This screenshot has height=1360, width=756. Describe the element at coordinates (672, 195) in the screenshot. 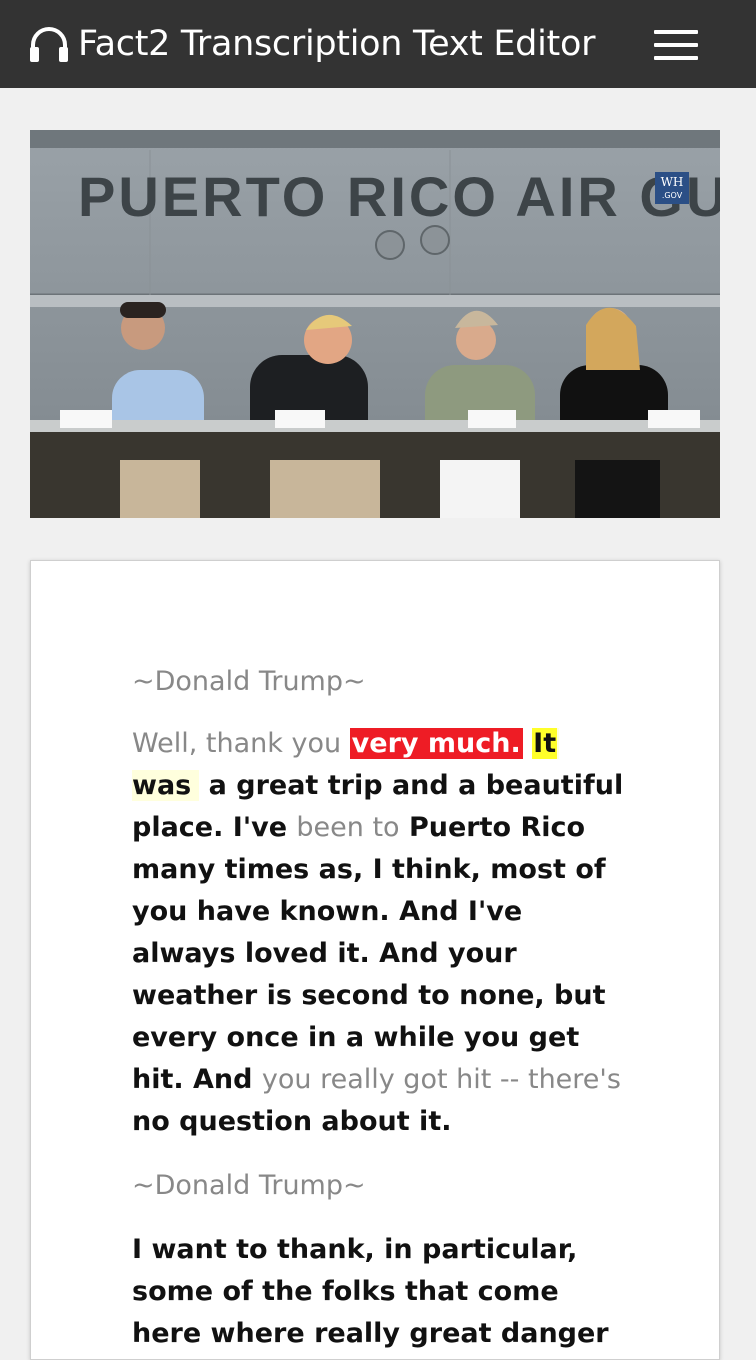

I see `watermark-bottom-text: .GOV` at that location.